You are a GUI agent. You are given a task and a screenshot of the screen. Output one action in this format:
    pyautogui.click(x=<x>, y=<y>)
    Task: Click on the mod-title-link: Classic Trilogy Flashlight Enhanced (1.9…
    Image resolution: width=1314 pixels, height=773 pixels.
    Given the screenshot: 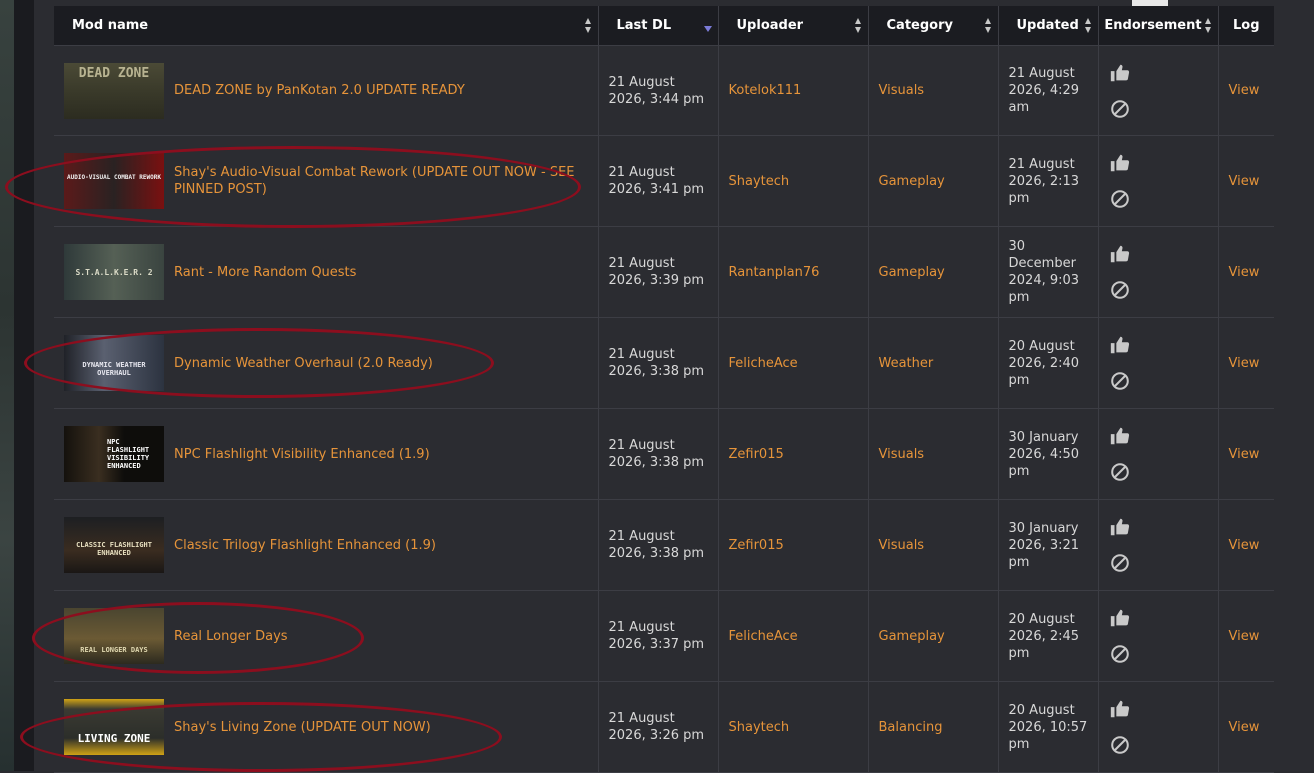 What is the action you would take?
    pyautogui.click(x=305, y=545)
    